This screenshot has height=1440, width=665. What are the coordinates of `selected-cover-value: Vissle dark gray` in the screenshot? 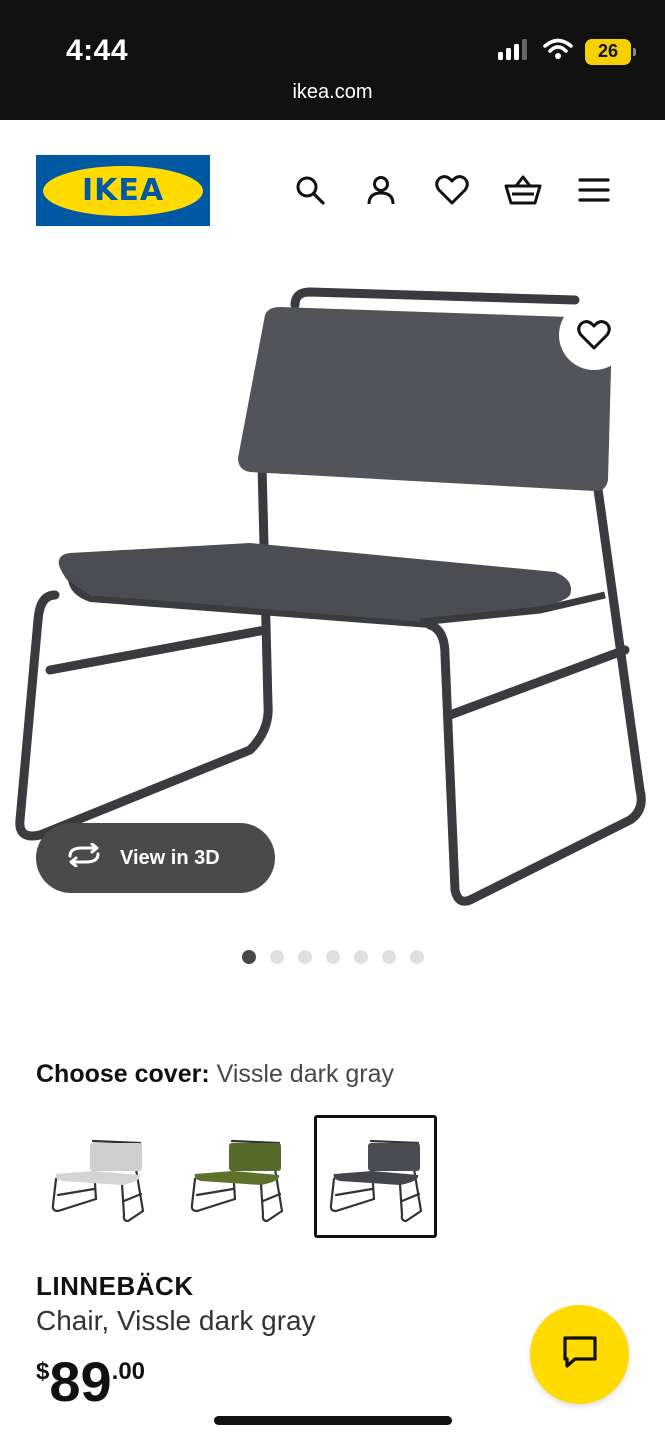 It's located at (305, 1074).